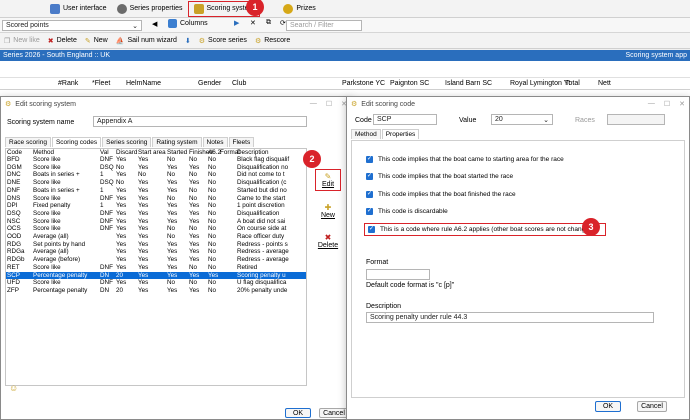 The height and width of the screenshot is (420, 690). Describe the element at coordinates (510, 317) in the screenshot. I see `description-input: Scoring penalty under rule 44.3` at that location.